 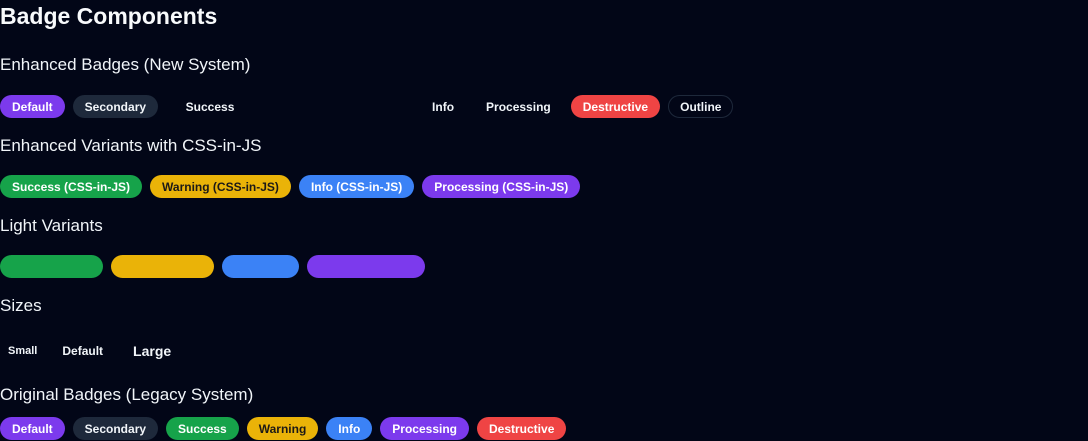 I want to click on css-in-js-info-badge: Info (CSS-in-JS), so click(x=356, y=186).